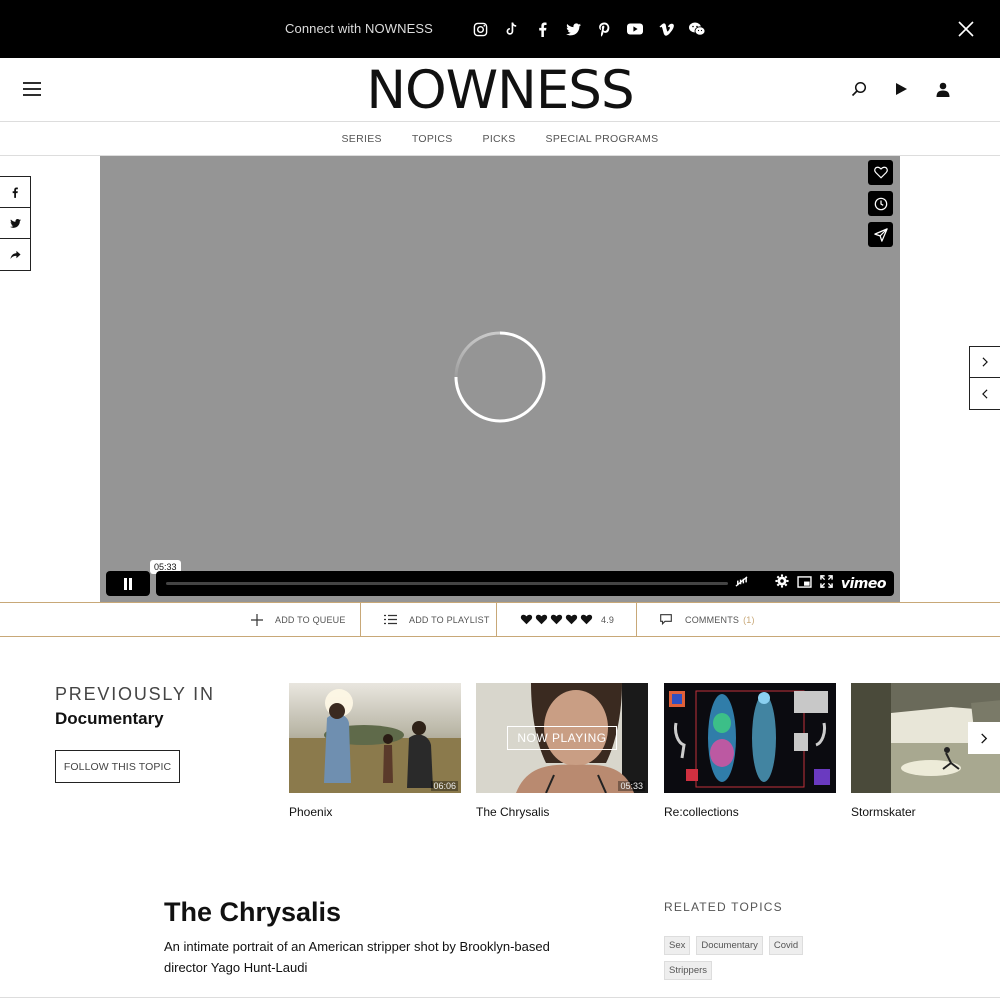 The height and width of the screenshot is (1000, 1000). I want to click on rating: 4.9, so click(567, 619).